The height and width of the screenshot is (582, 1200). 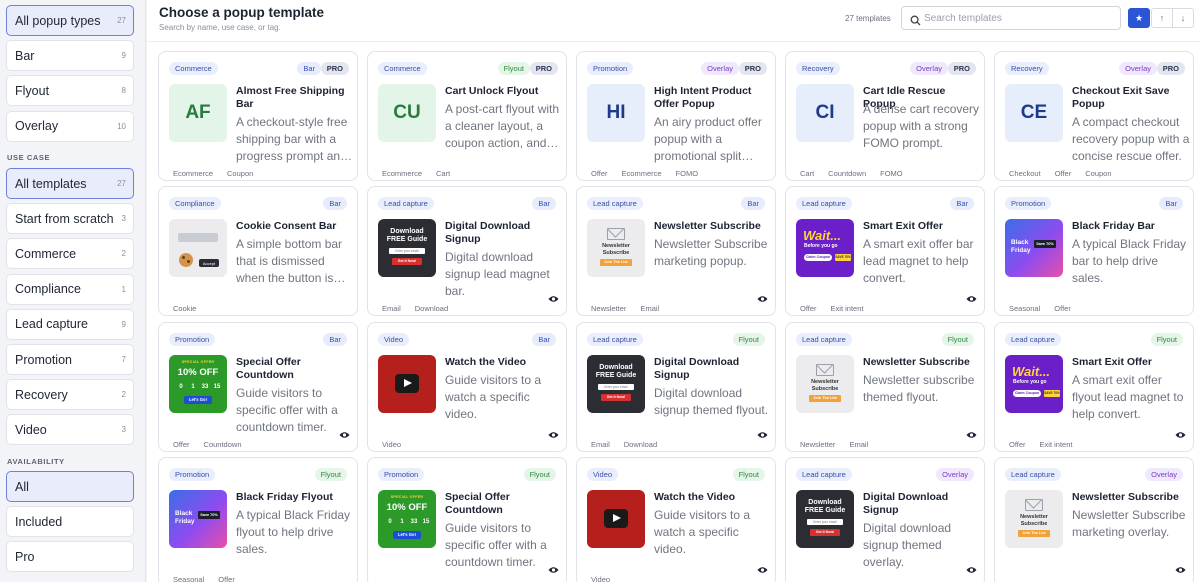 What do you see at coordinates (687, 173) in the screenshot?
I see `tag: FOMO` at bounding box center [687, 173].